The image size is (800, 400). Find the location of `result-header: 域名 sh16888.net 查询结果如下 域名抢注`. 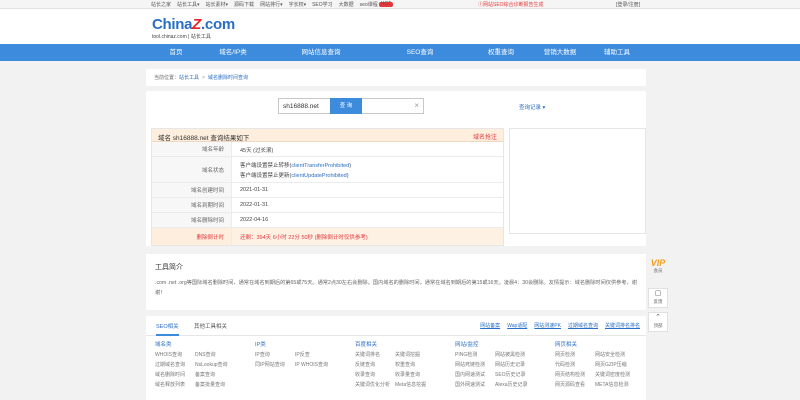

result-header: 域名 sh16888.net 查询结果如下 域名抢注 is located at coordinates (327, 135).